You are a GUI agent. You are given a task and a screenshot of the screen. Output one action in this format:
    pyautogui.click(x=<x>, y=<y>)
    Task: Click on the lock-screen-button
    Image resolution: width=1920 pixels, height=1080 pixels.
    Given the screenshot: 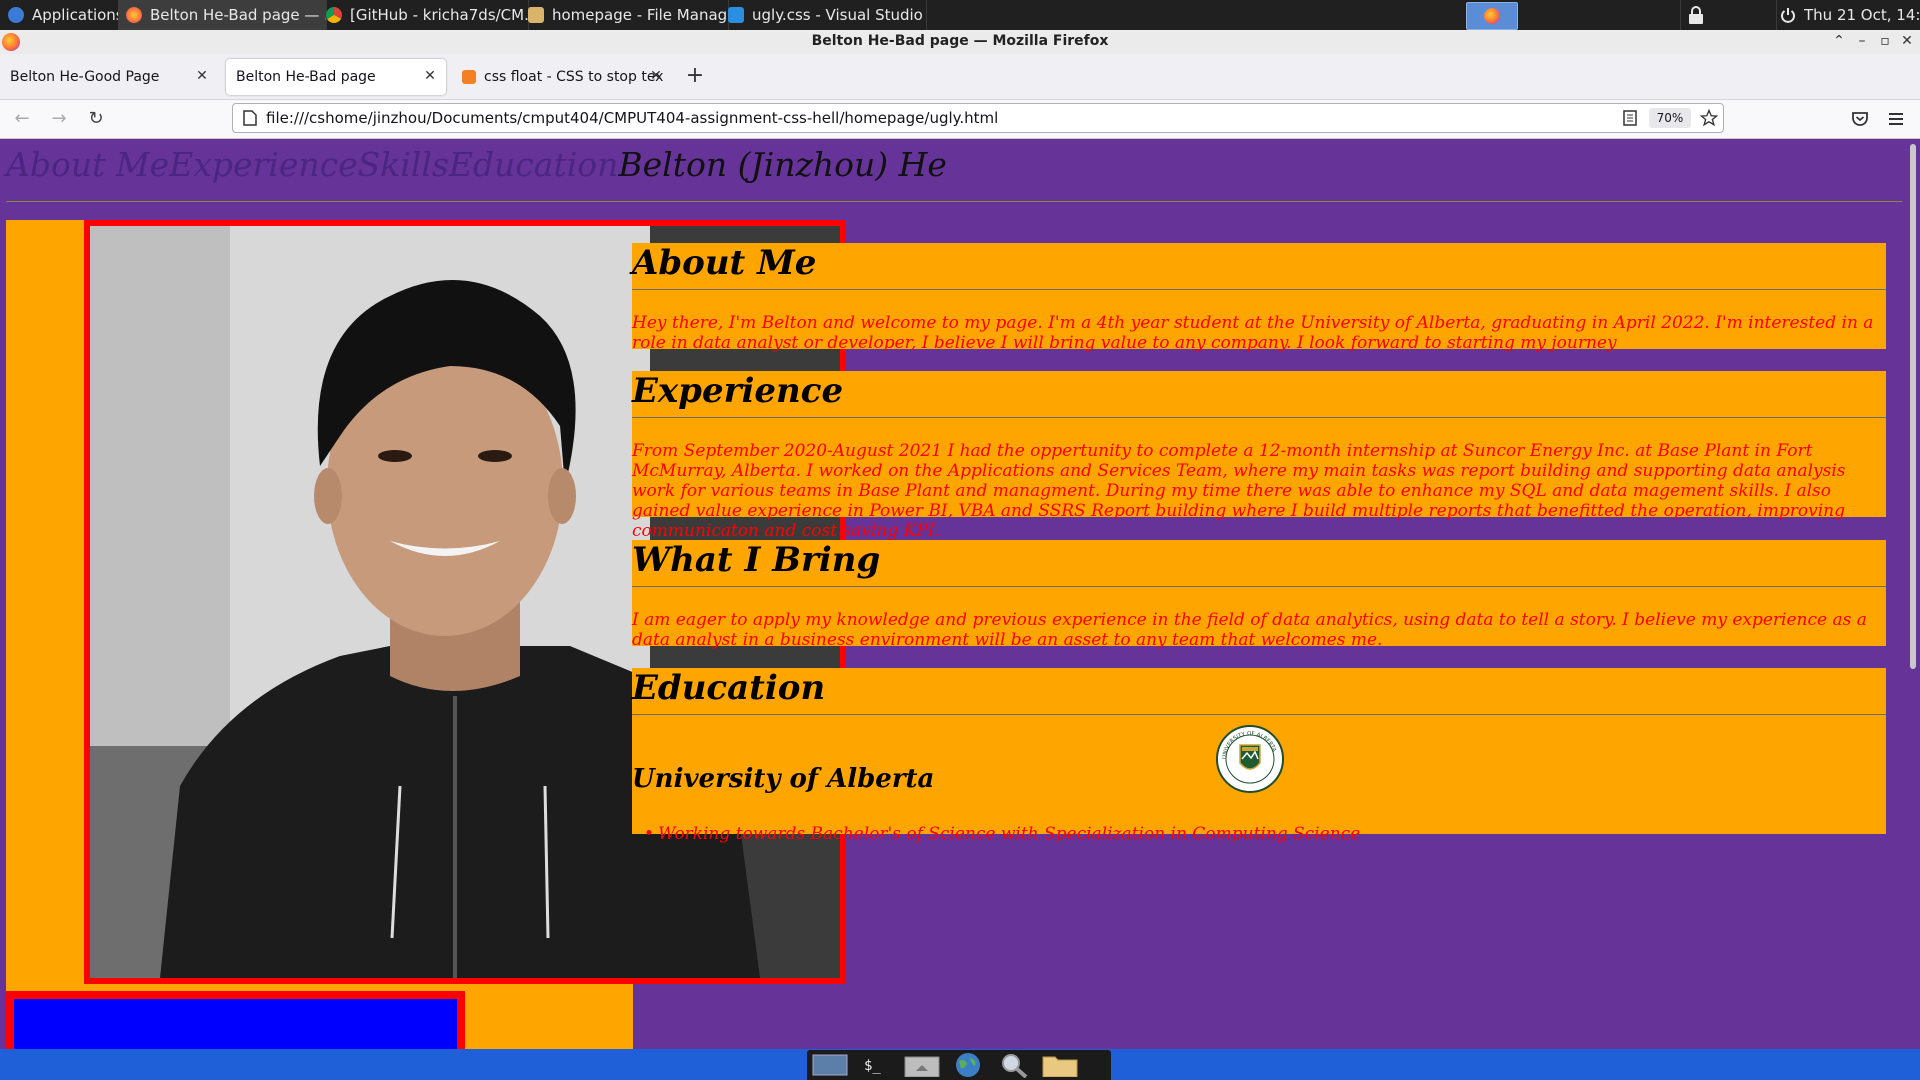 What is the action you would take?
    pyautogui.click(x=1695, y=15)
    